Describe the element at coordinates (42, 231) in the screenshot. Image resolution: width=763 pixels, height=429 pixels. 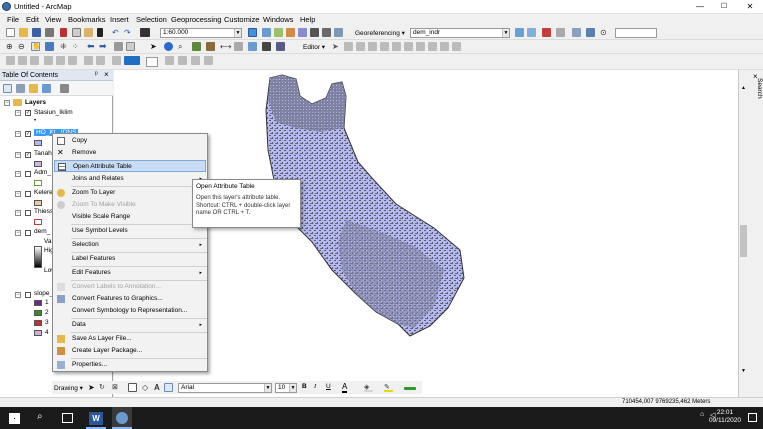
I see `toc-layer-dem: dem_` at that location.